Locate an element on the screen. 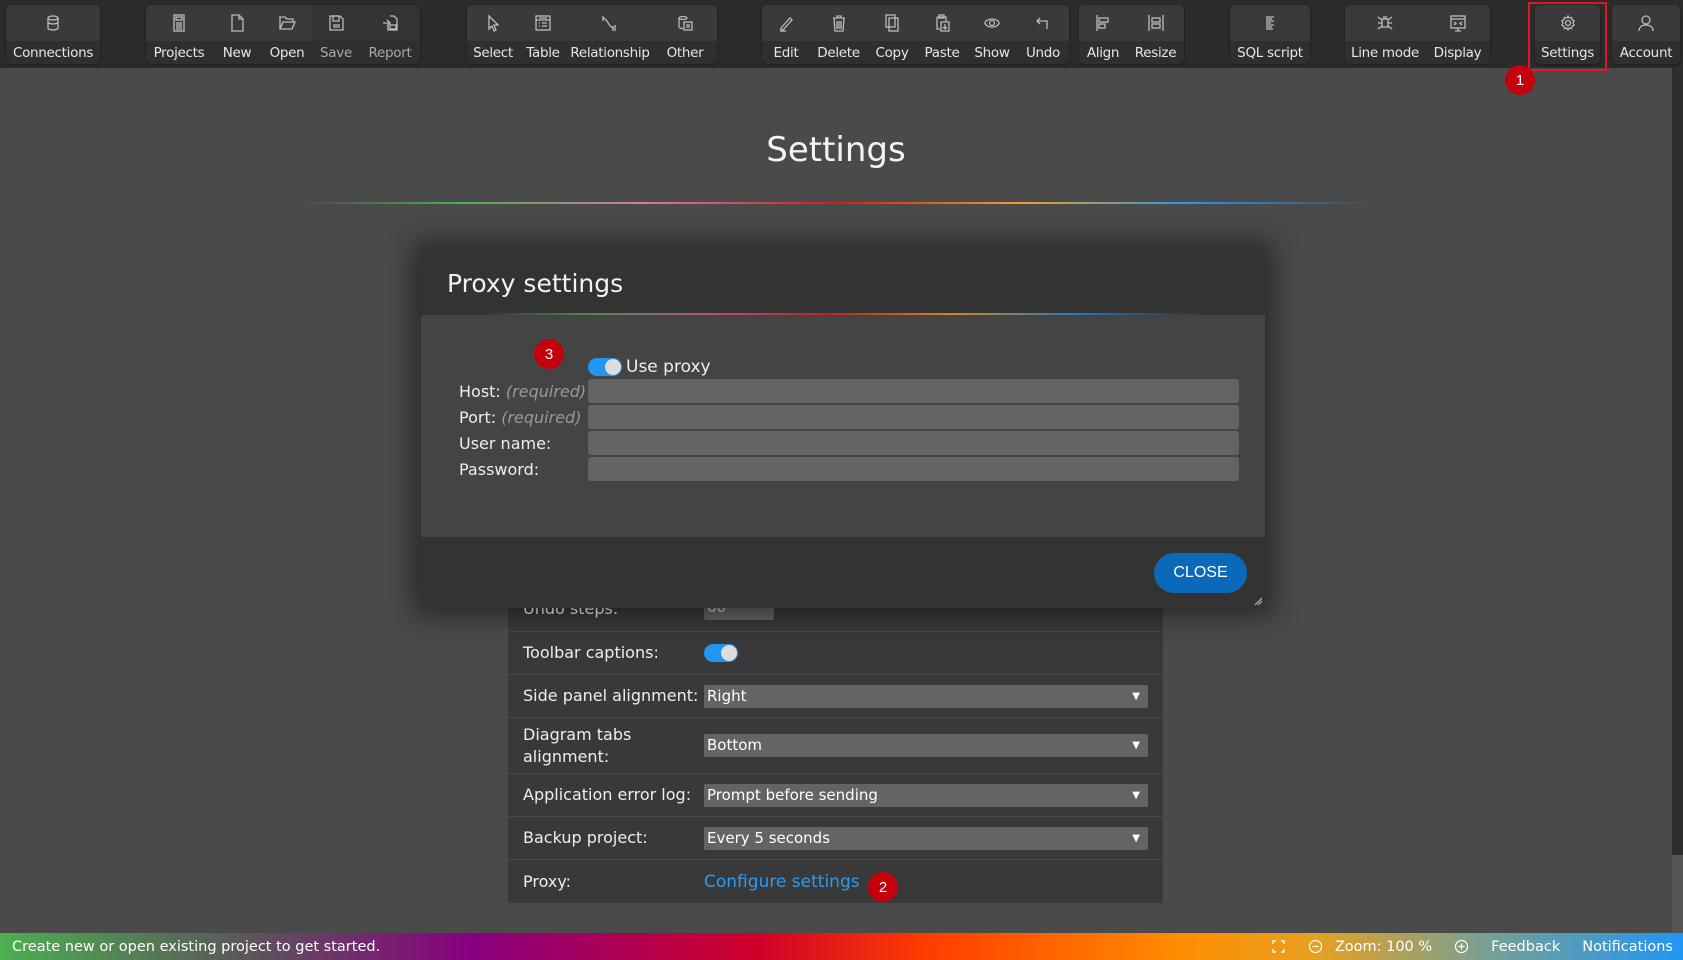 The height and width of the screenshot is (960, 1683). scrollbar-thumb is located at coordinates (1677, 894).